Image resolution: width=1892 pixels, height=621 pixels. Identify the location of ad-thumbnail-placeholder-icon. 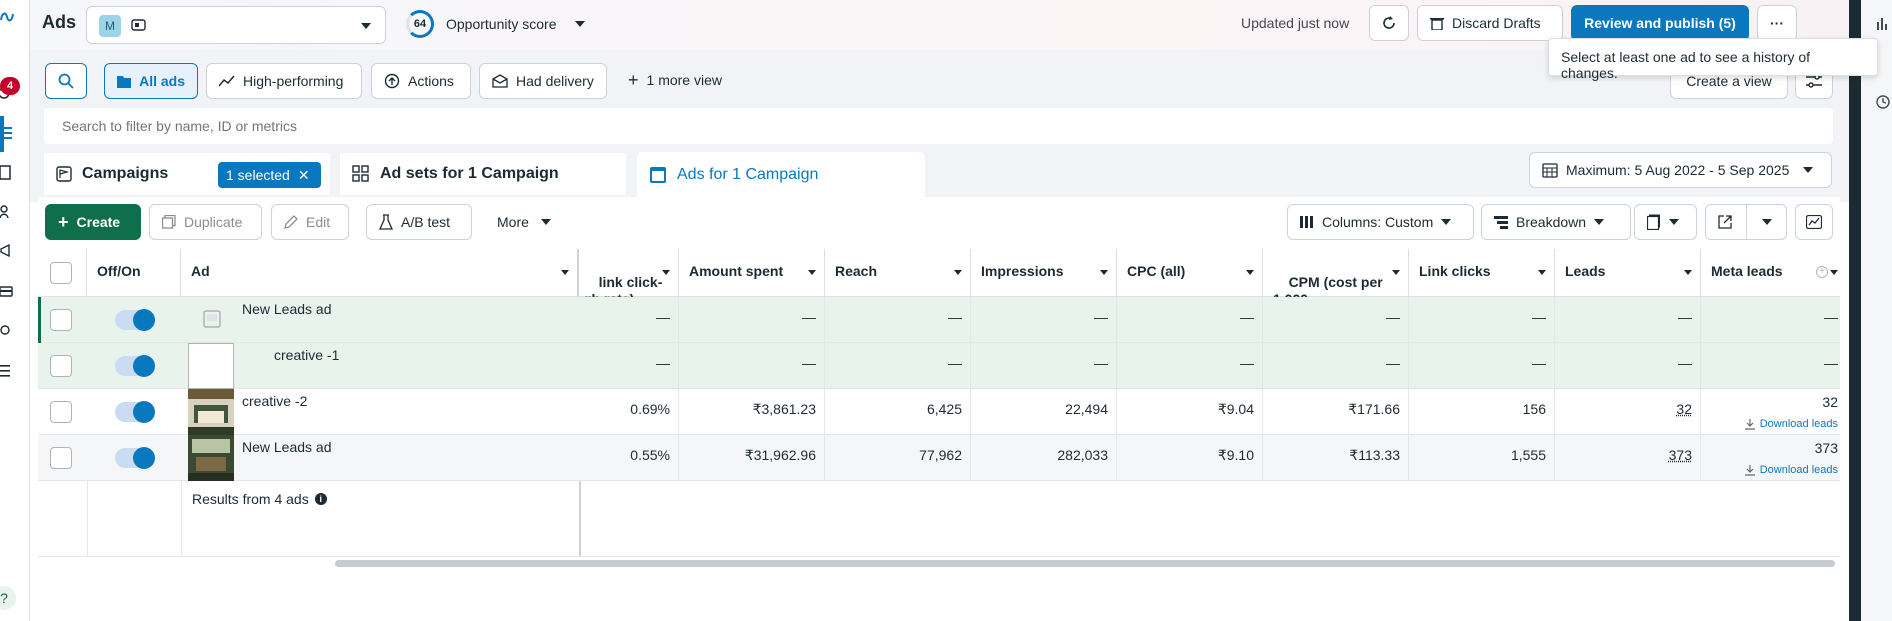
(211, 320).